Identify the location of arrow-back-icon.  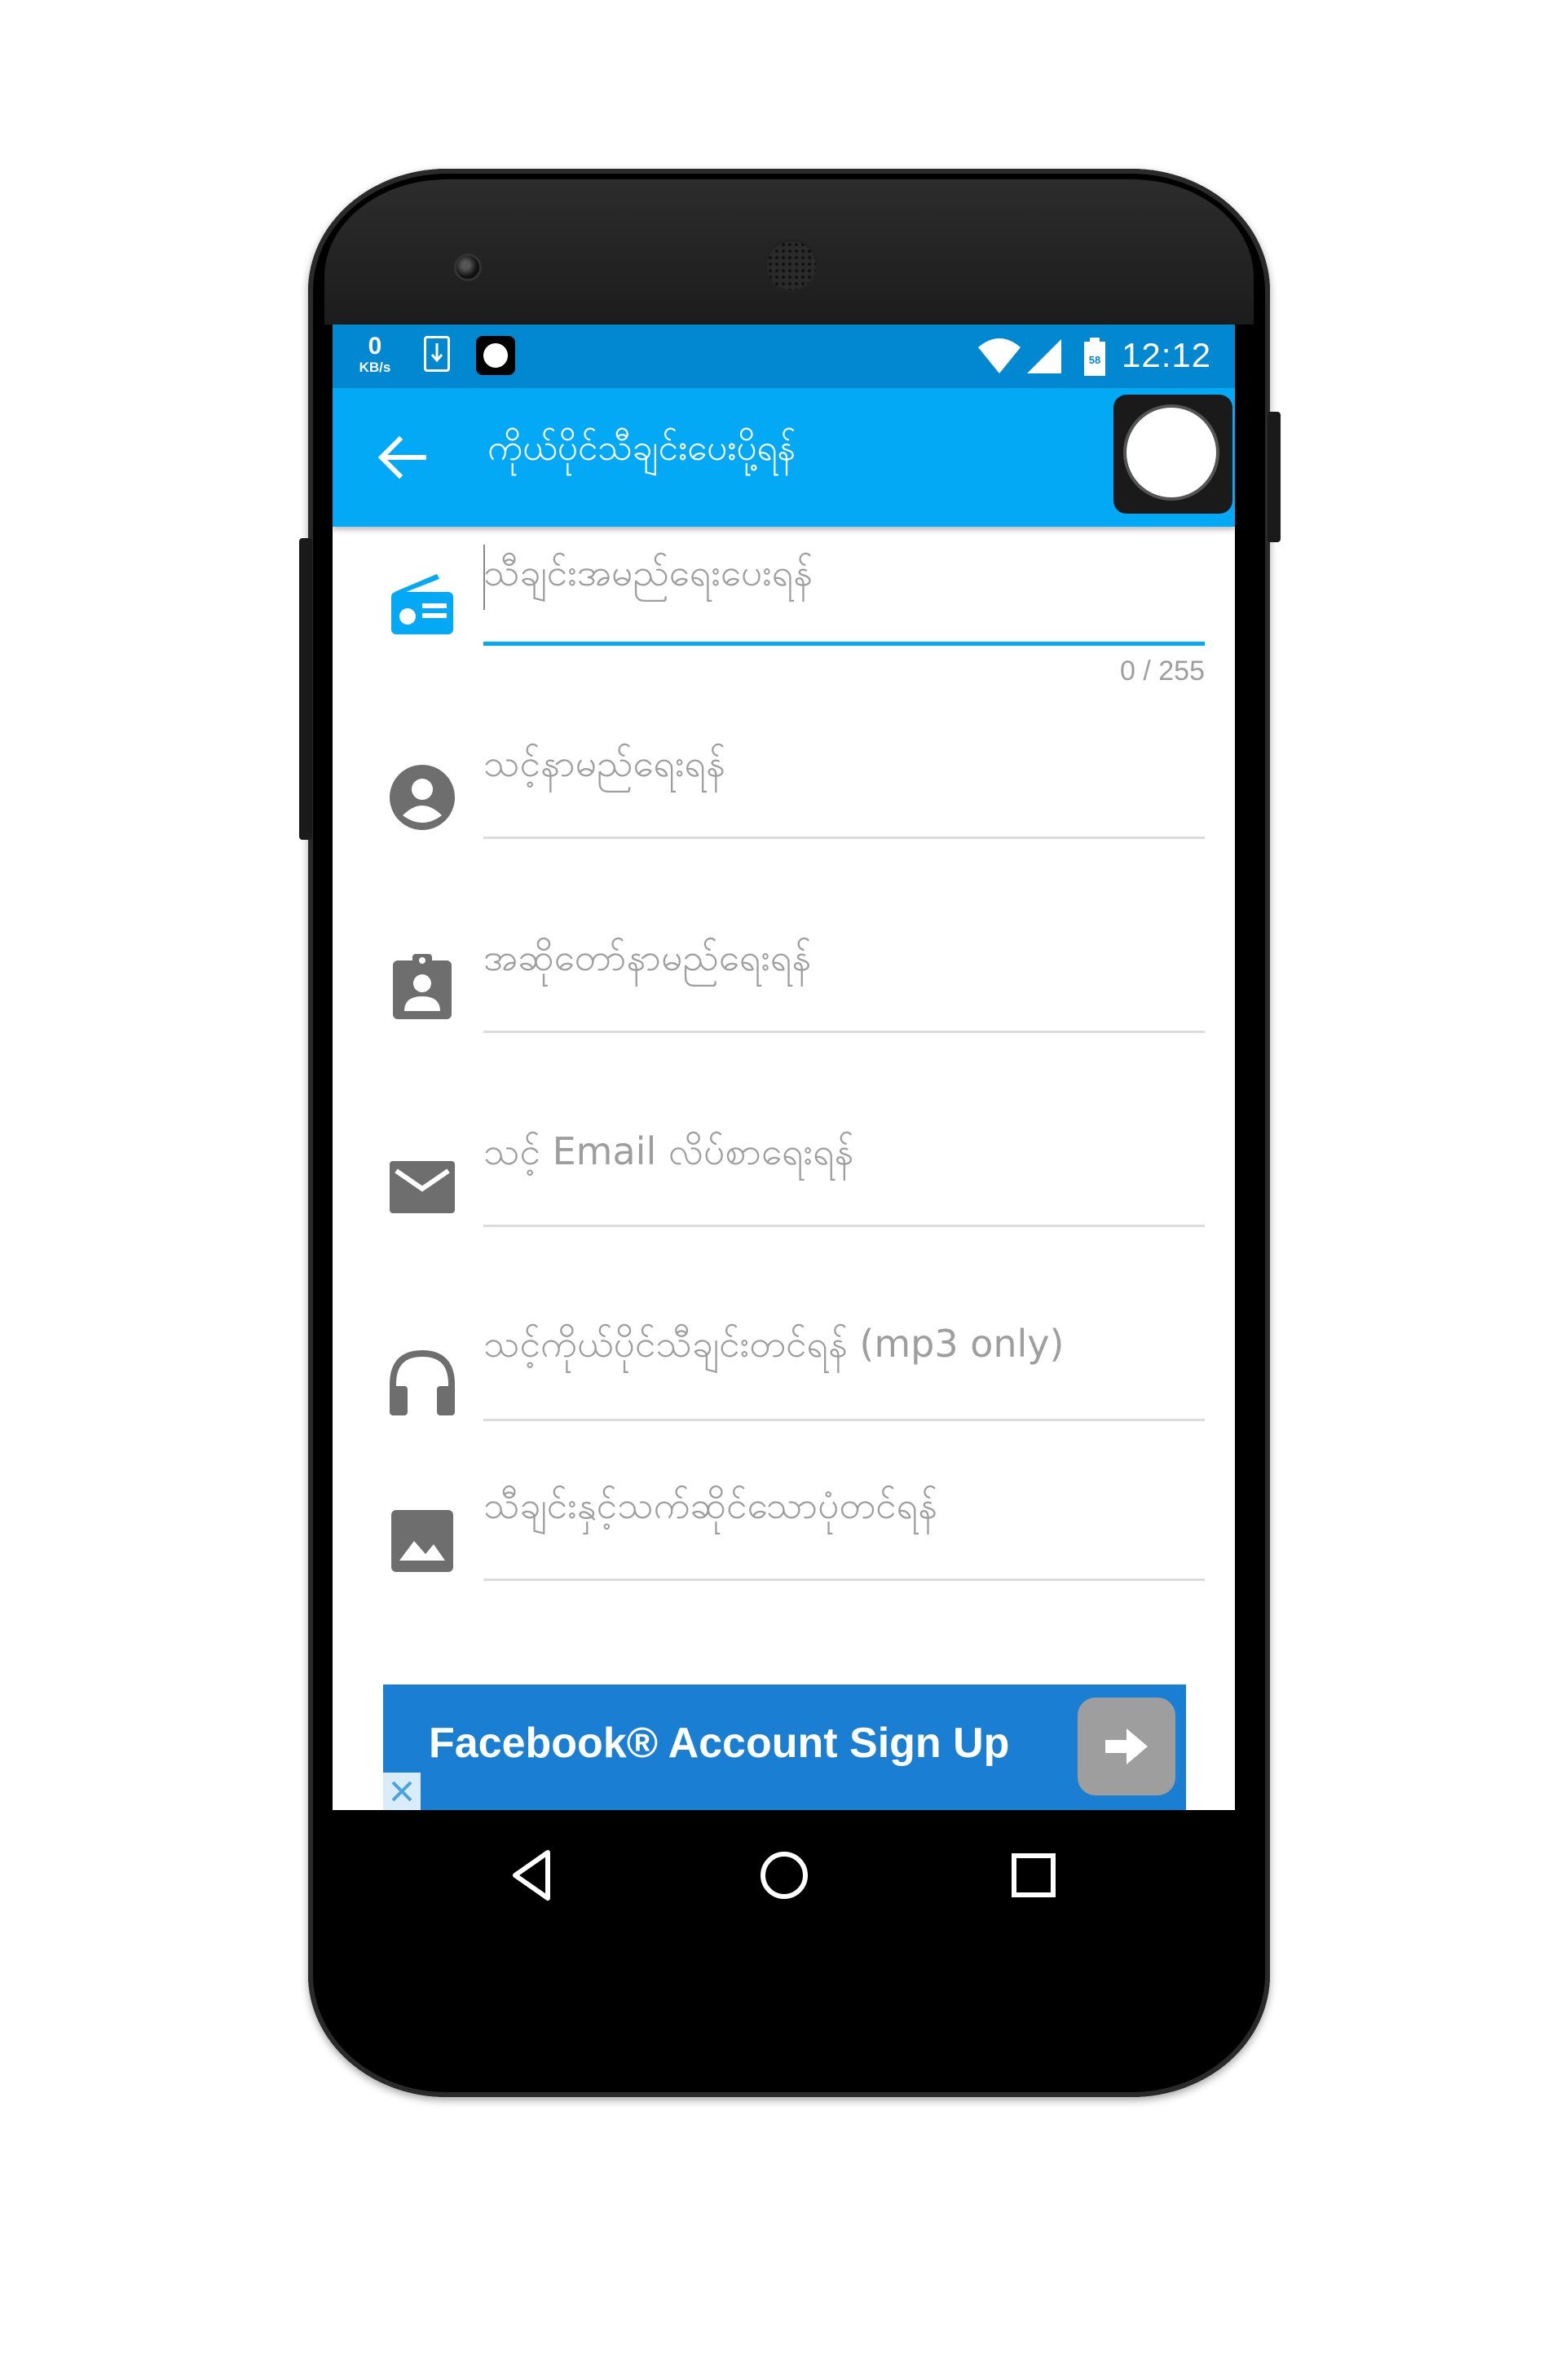
(401, 458).